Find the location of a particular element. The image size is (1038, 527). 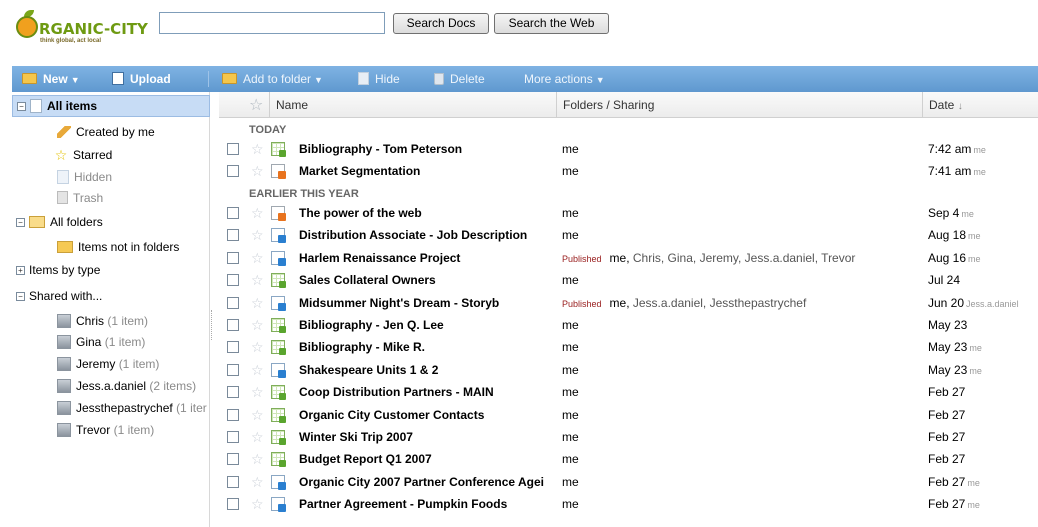

sidebar-item-items-by-type: + Items by type is located at coordinates (58, 270).